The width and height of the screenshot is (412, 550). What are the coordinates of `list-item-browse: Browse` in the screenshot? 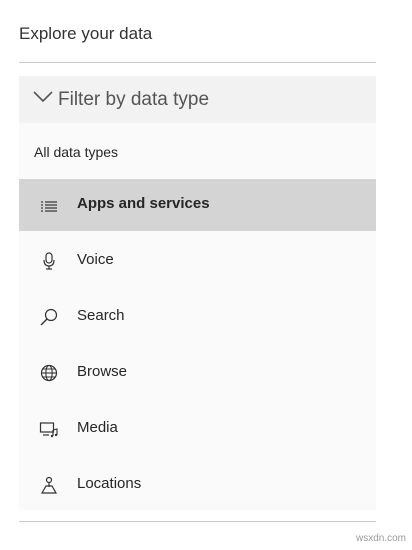 It's located at (197, 373).